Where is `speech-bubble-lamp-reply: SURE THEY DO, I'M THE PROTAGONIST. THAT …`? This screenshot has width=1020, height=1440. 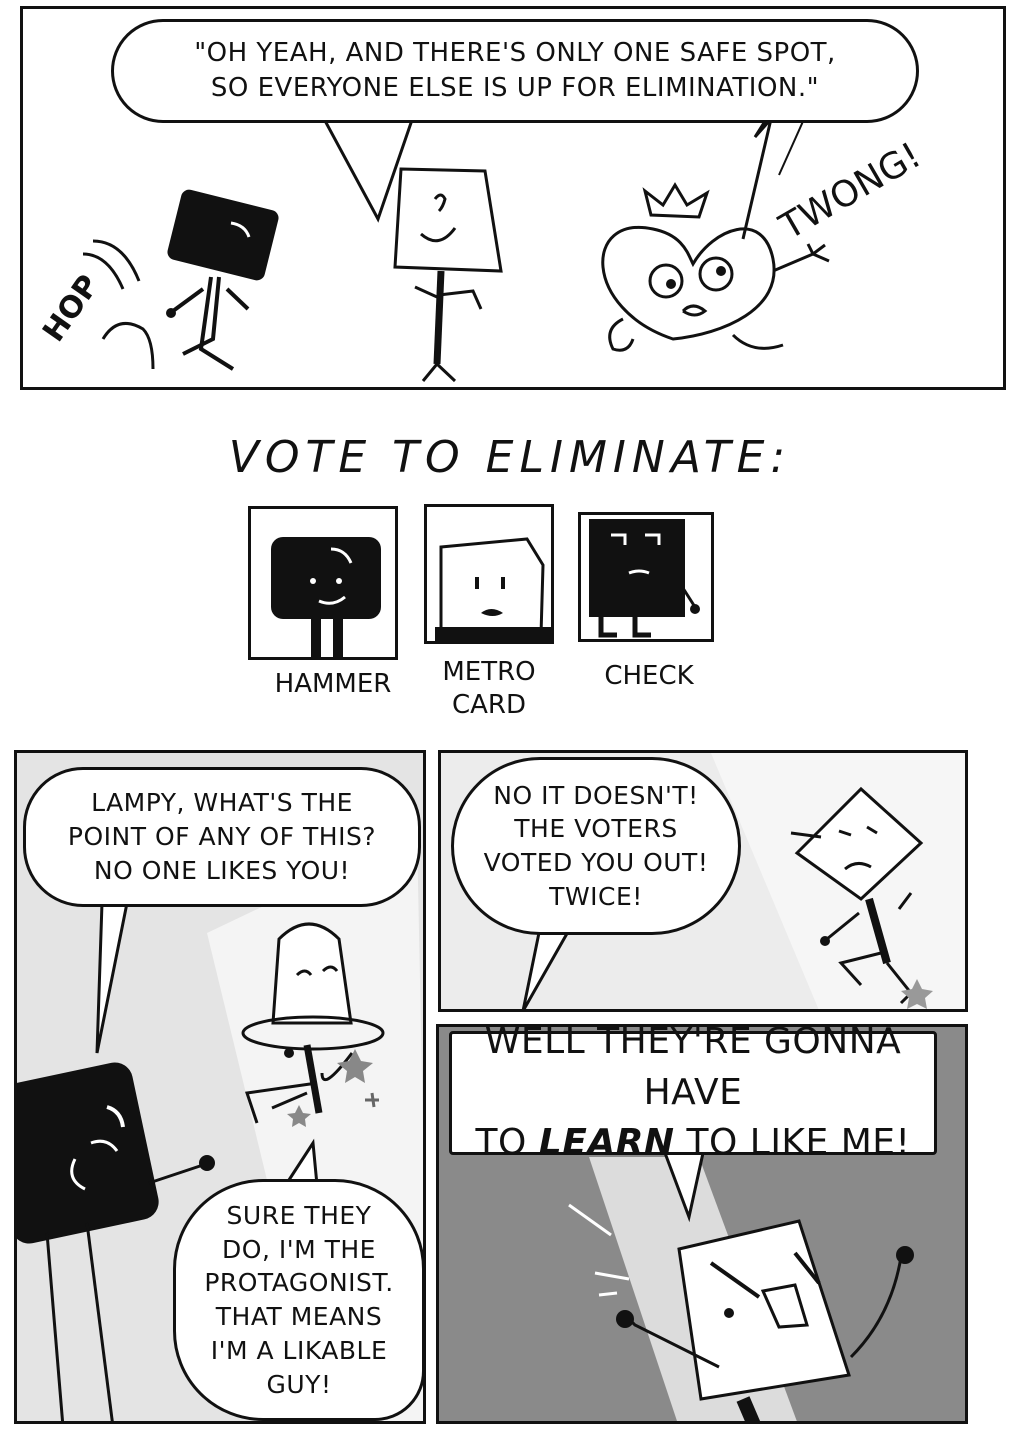
speech-bubble-lamp-reply: SURE THEY DO, I'M THE PROTAGONIST. THAT … is located at coordinates (298, 1300).